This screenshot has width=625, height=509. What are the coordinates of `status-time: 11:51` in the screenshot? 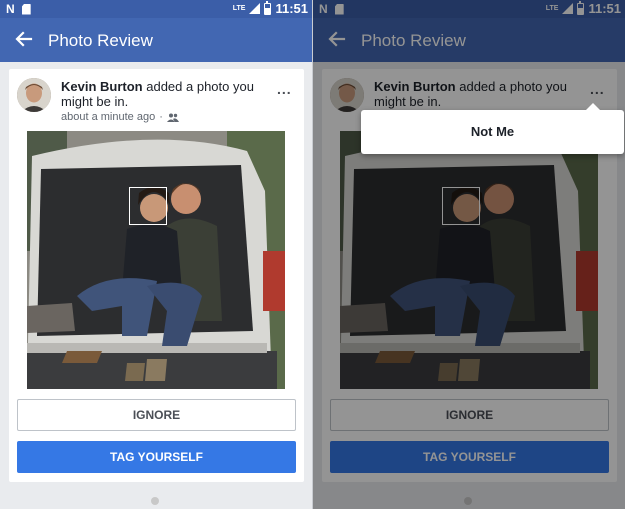 It's located at (291, 8).